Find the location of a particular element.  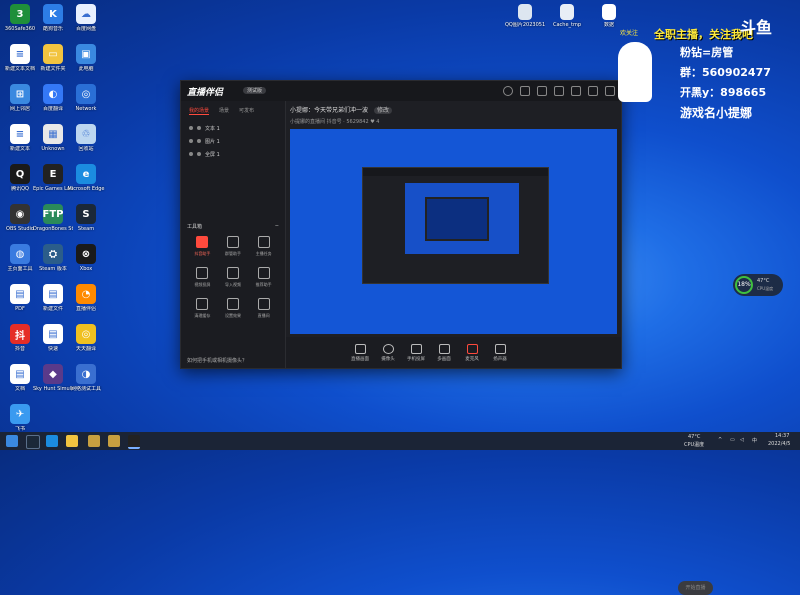

screen-capture-button: 直播画面 is located at coordinates (360, 352).